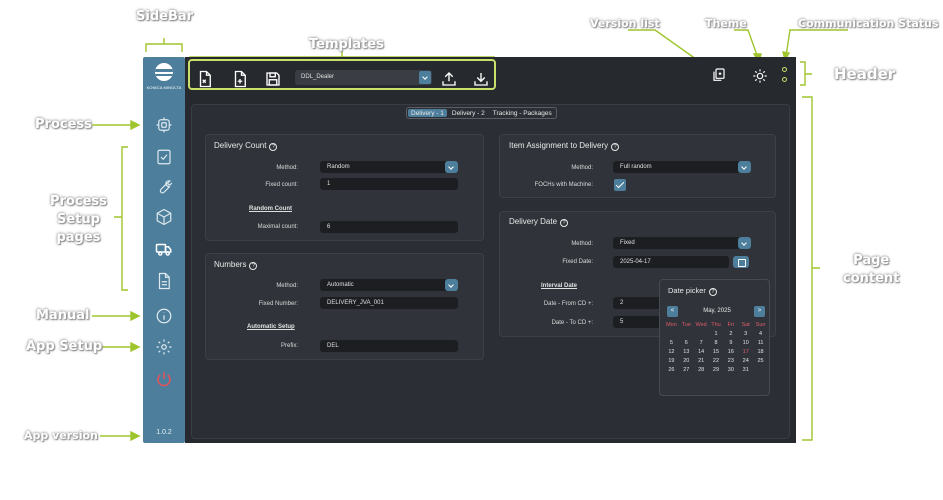 This screenshot has width=943, height=500. I want to click on save-template-button, so click(273, 79).